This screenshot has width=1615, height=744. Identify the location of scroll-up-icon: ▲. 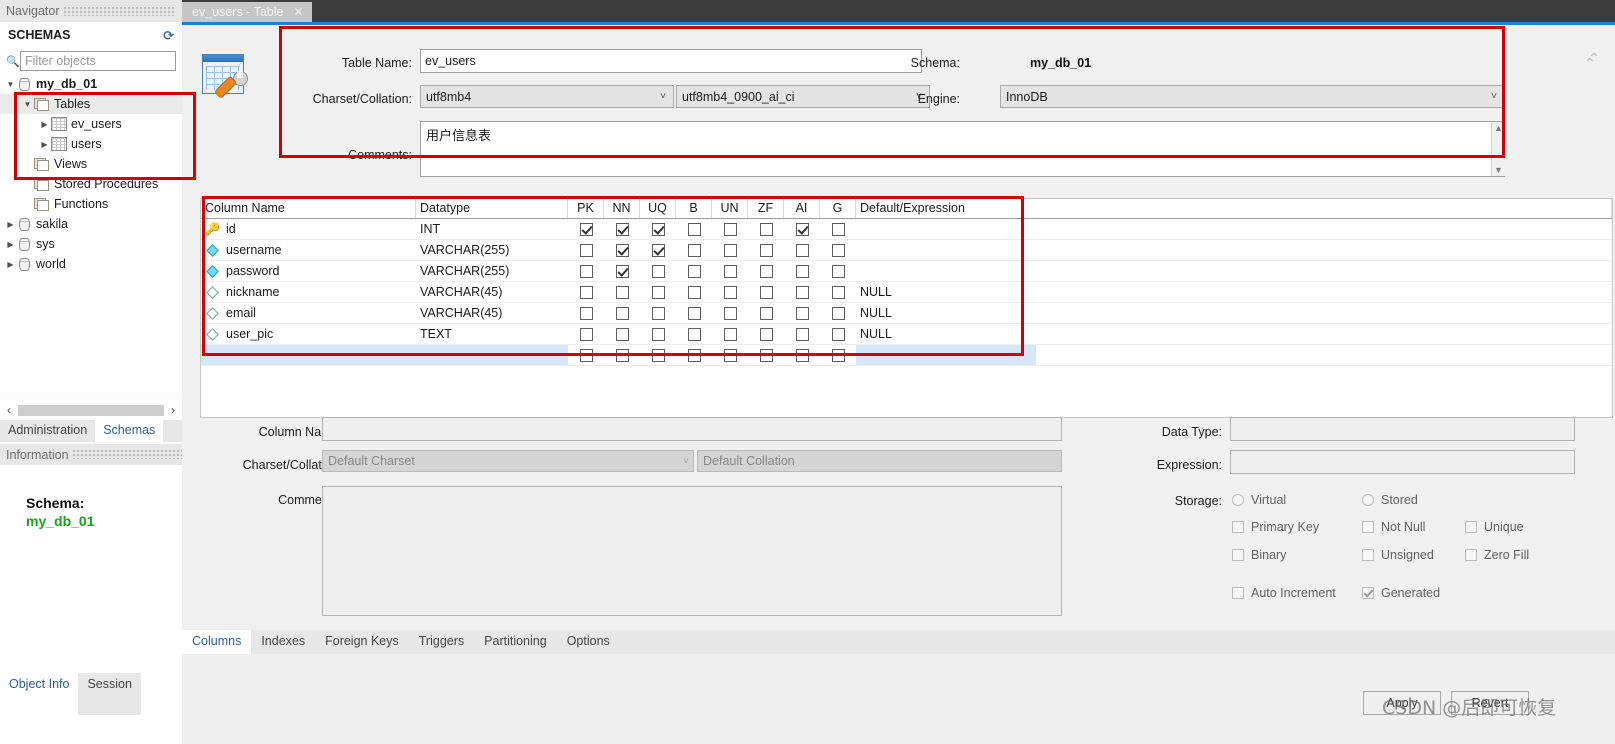
(1498, 128).